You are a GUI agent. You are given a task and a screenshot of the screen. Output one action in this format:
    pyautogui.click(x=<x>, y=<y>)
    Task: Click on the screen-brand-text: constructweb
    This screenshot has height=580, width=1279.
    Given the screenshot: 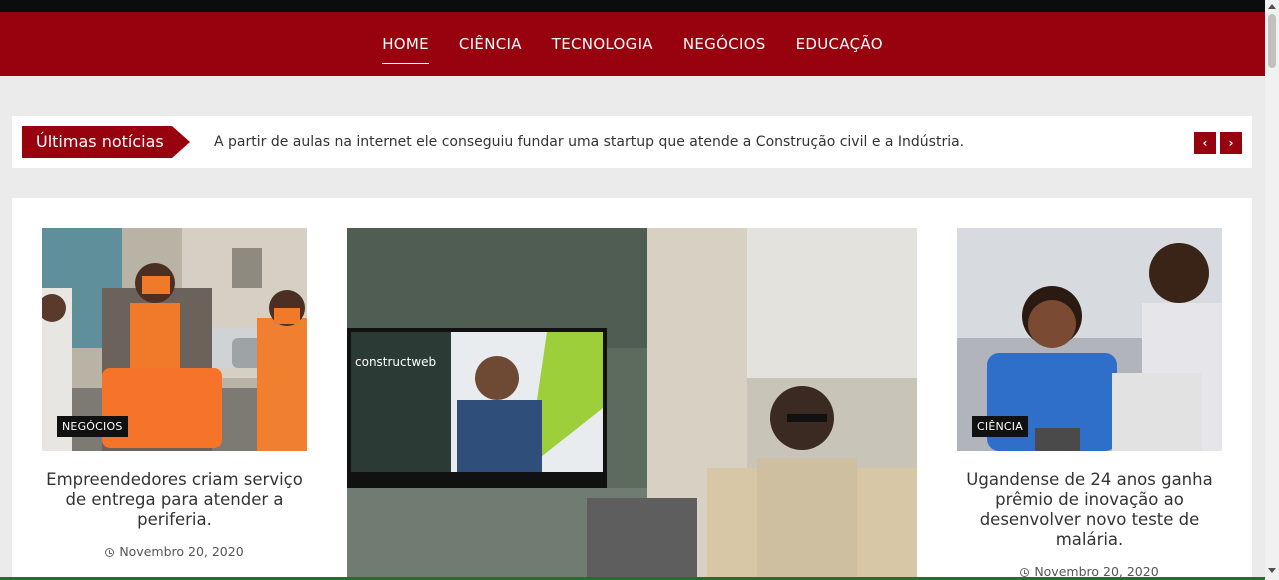 What is the action you would take?
    pyautogui.click(x=395, y=362)
    